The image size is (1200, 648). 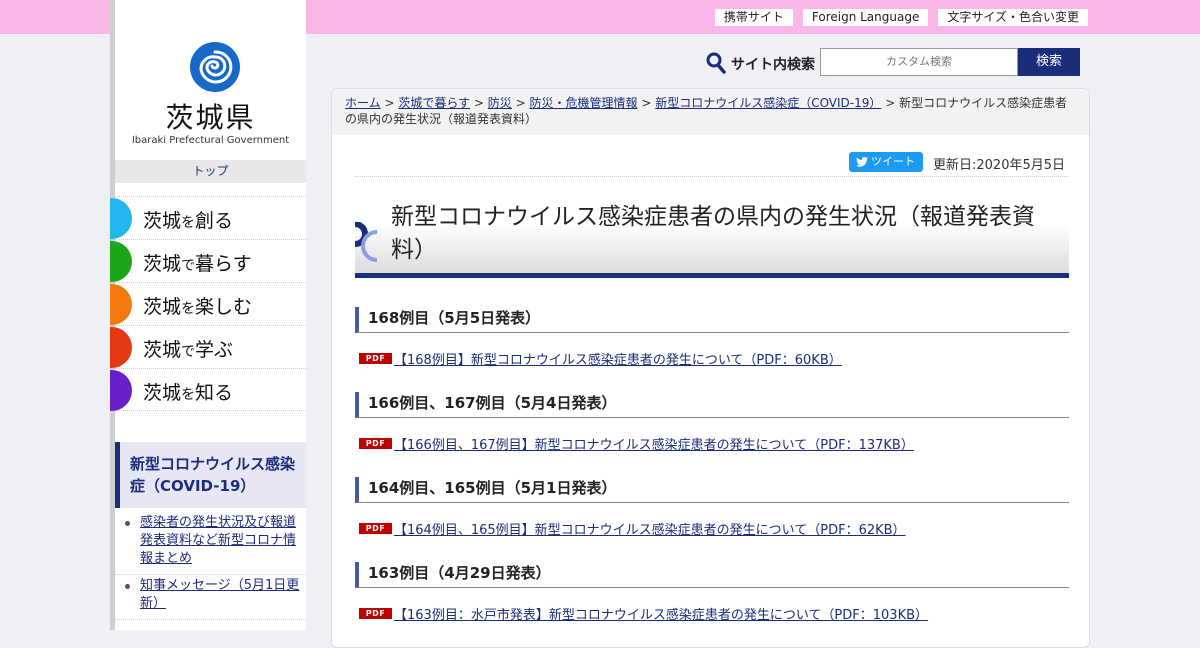 I want to click on search-input, so click(x=919, y=62).